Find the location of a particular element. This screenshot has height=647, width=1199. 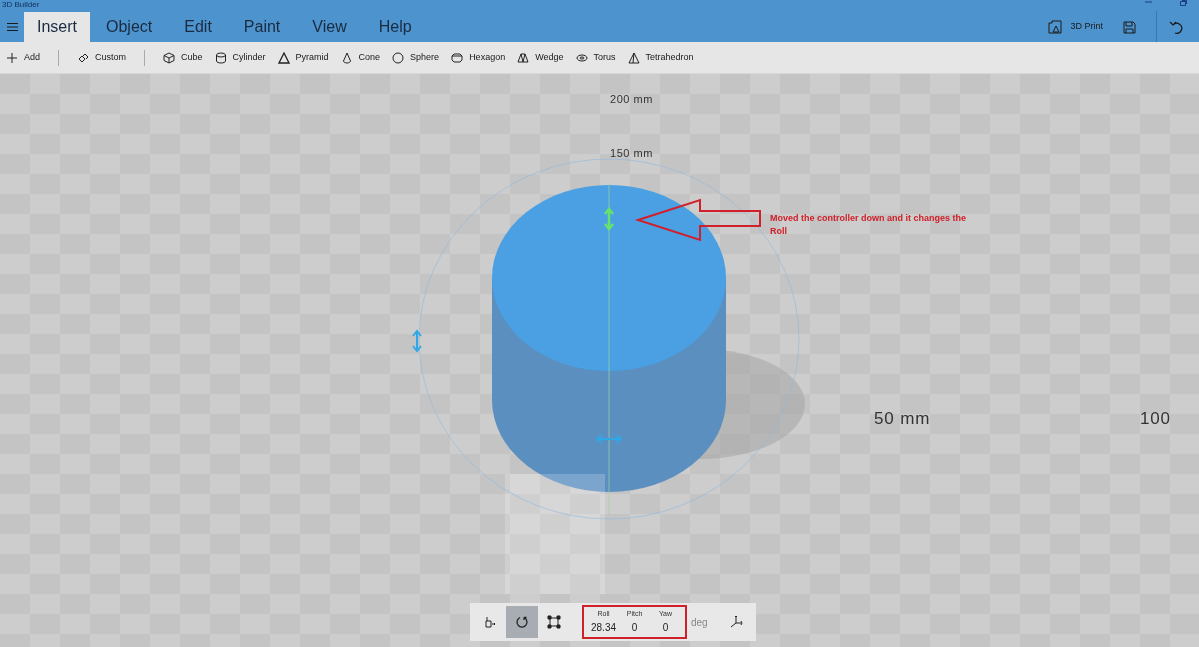

scale-label: 100 is located at coordinates (1155, 419).